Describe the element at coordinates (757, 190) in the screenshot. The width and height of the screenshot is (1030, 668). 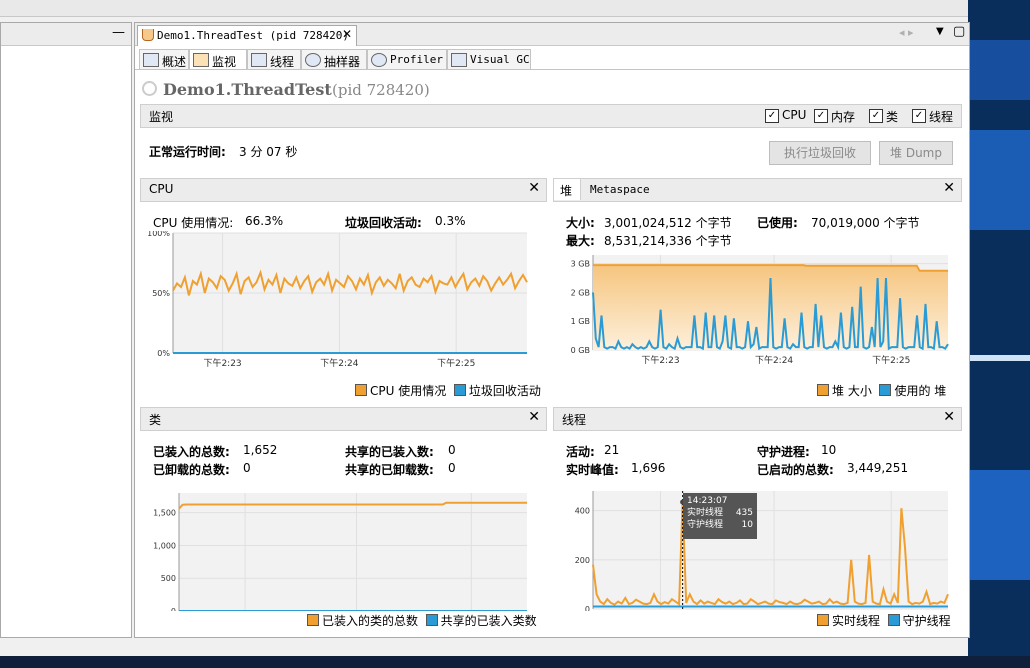
I see `heap-panel-bar: 堆 Metaspace ✕` at that location.